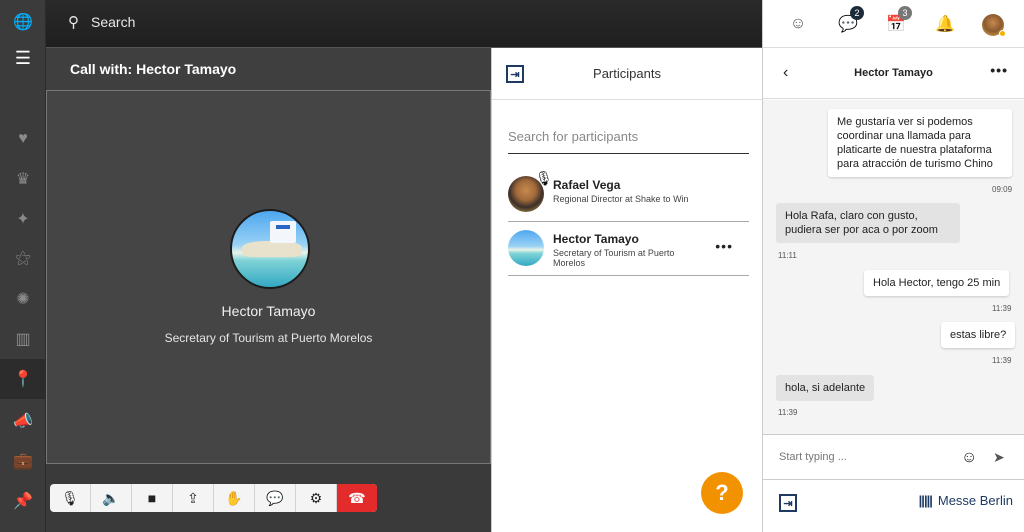 The width and height of the screenshot is (1024, 532). I want to click on megaphone-icon: 📣, so click(23, 421).